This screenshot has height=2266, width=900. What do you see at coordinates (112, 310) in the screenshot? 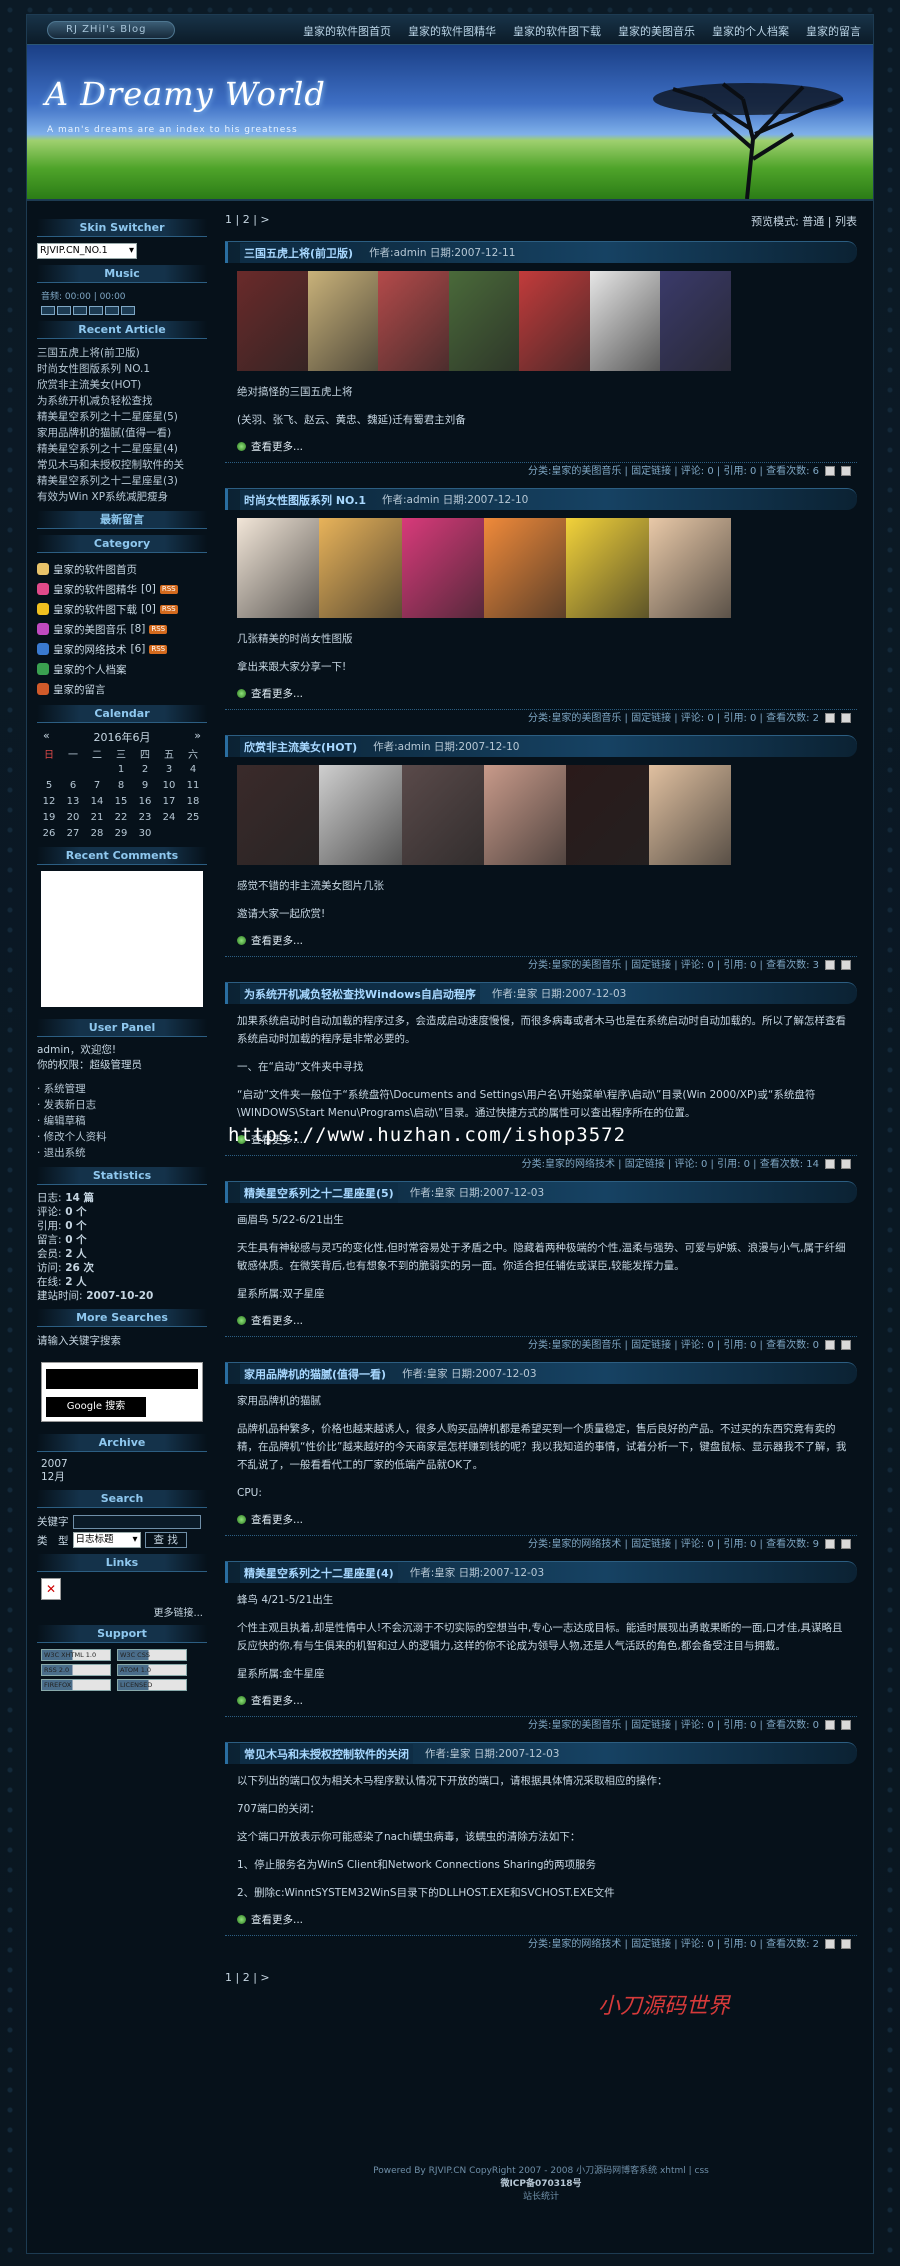
I see `next-button` at bounding box center [112, 310].